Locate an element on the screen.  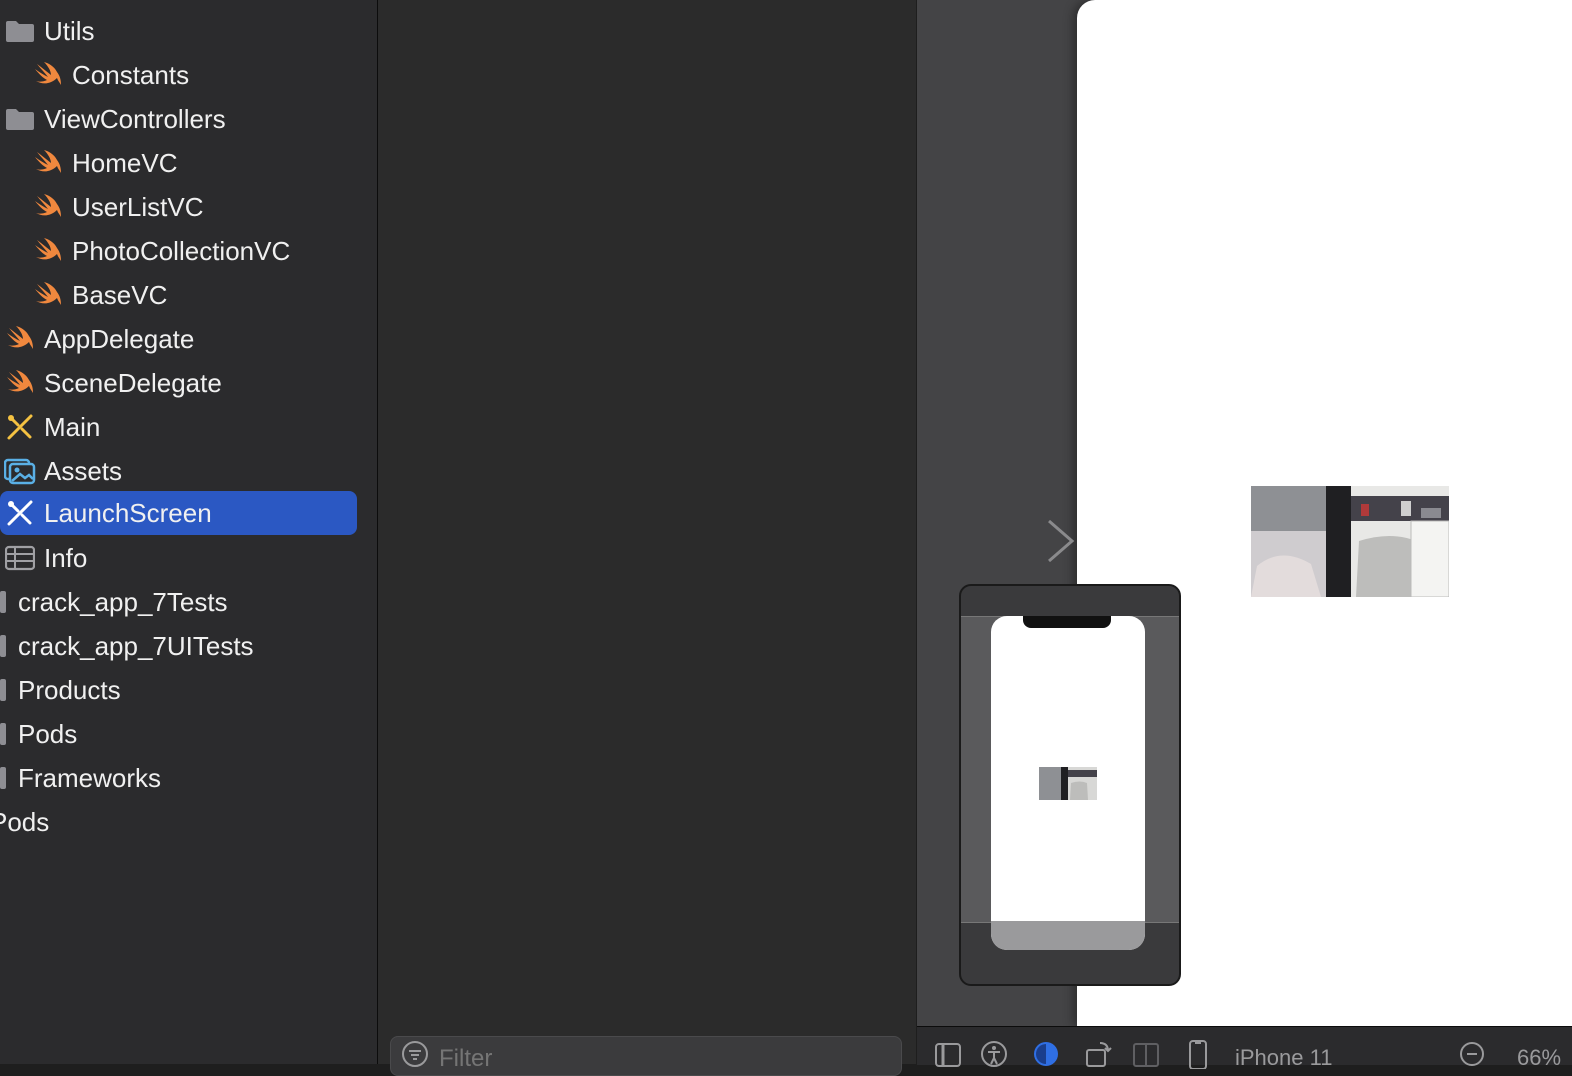
device-icon is located at coordinates (1198, 1054).